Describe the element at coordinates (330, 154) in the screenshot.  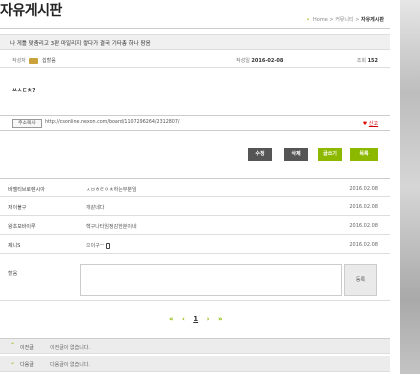
I see `write-button: 글쓰기` at that location.